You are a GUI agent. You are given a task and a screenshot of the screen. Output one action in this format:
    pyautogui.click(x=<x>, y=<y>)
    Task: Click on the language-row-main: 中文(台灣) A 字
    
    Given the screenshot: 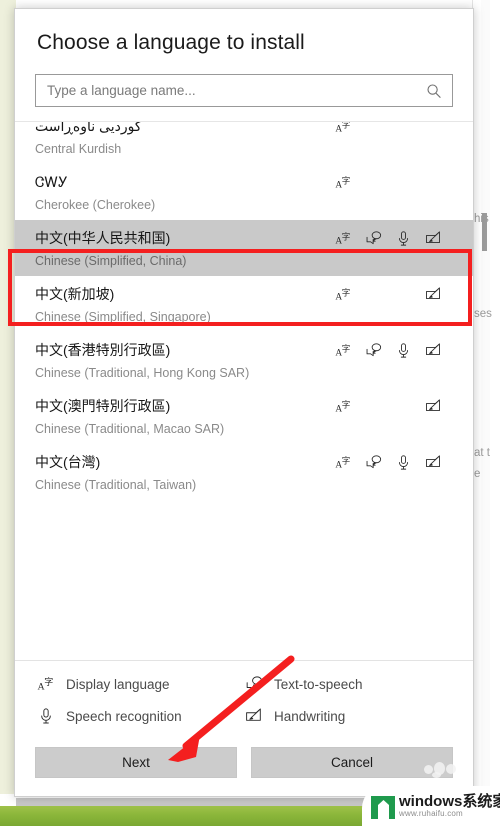 What is the action you would take?
    pyautogui.click(x=244, y=462)
    